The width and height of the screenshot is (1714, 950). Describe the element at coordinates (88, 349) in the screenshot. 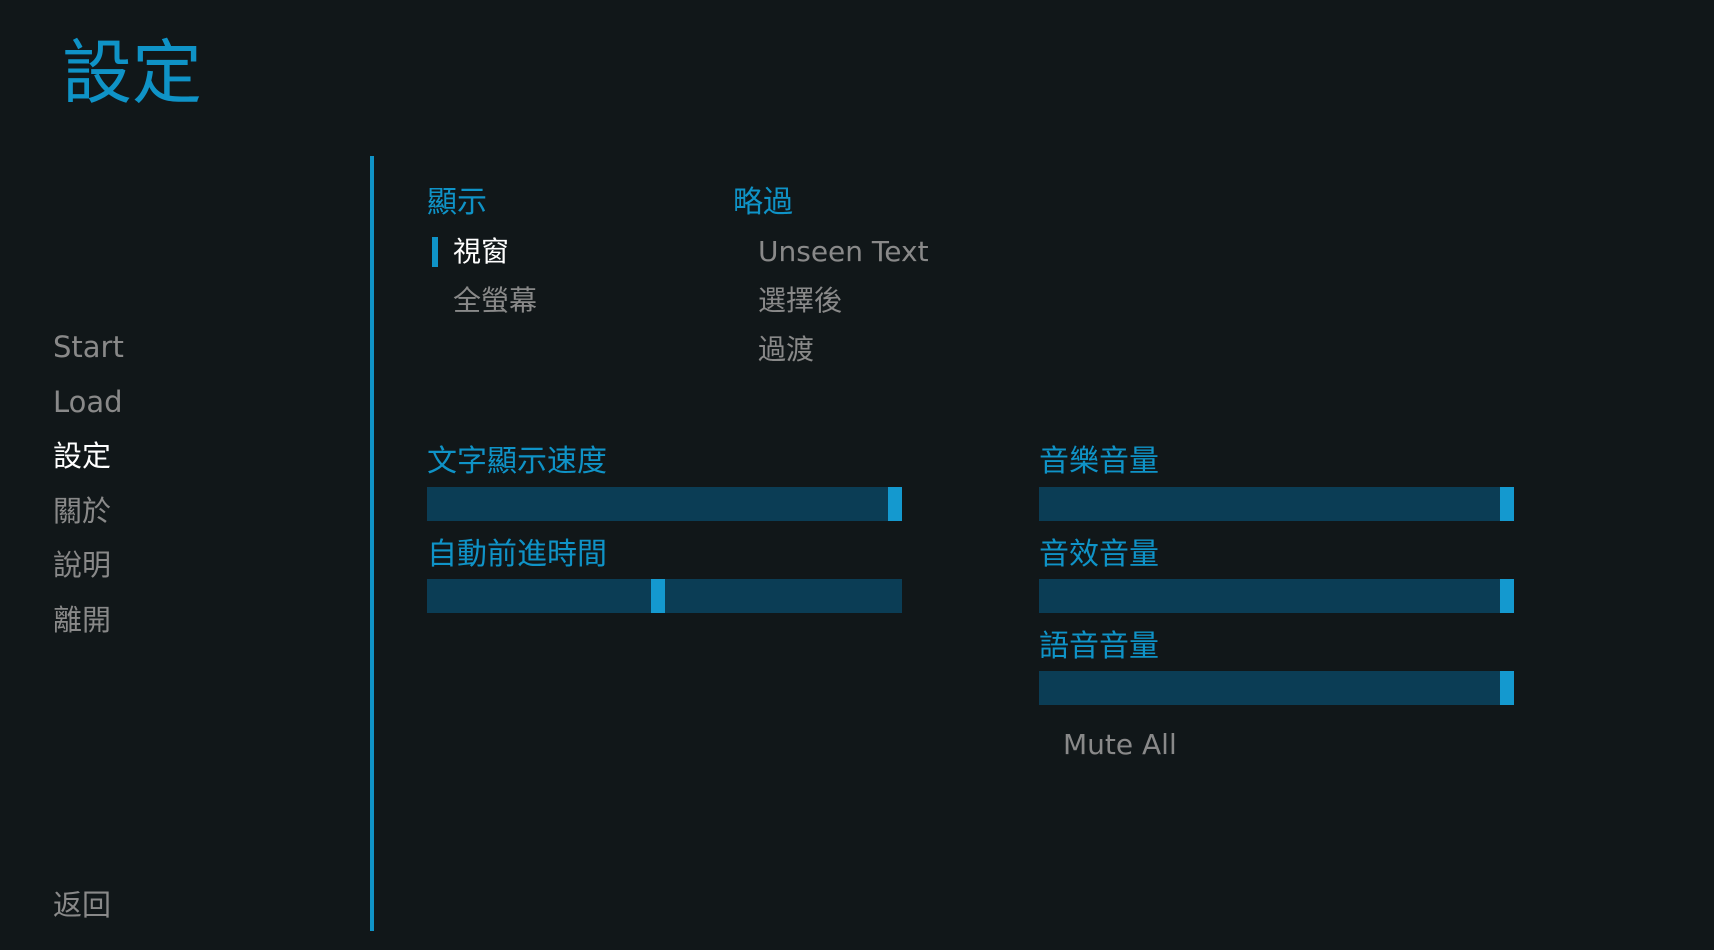

I see `nav-item-start: Start` at that location.